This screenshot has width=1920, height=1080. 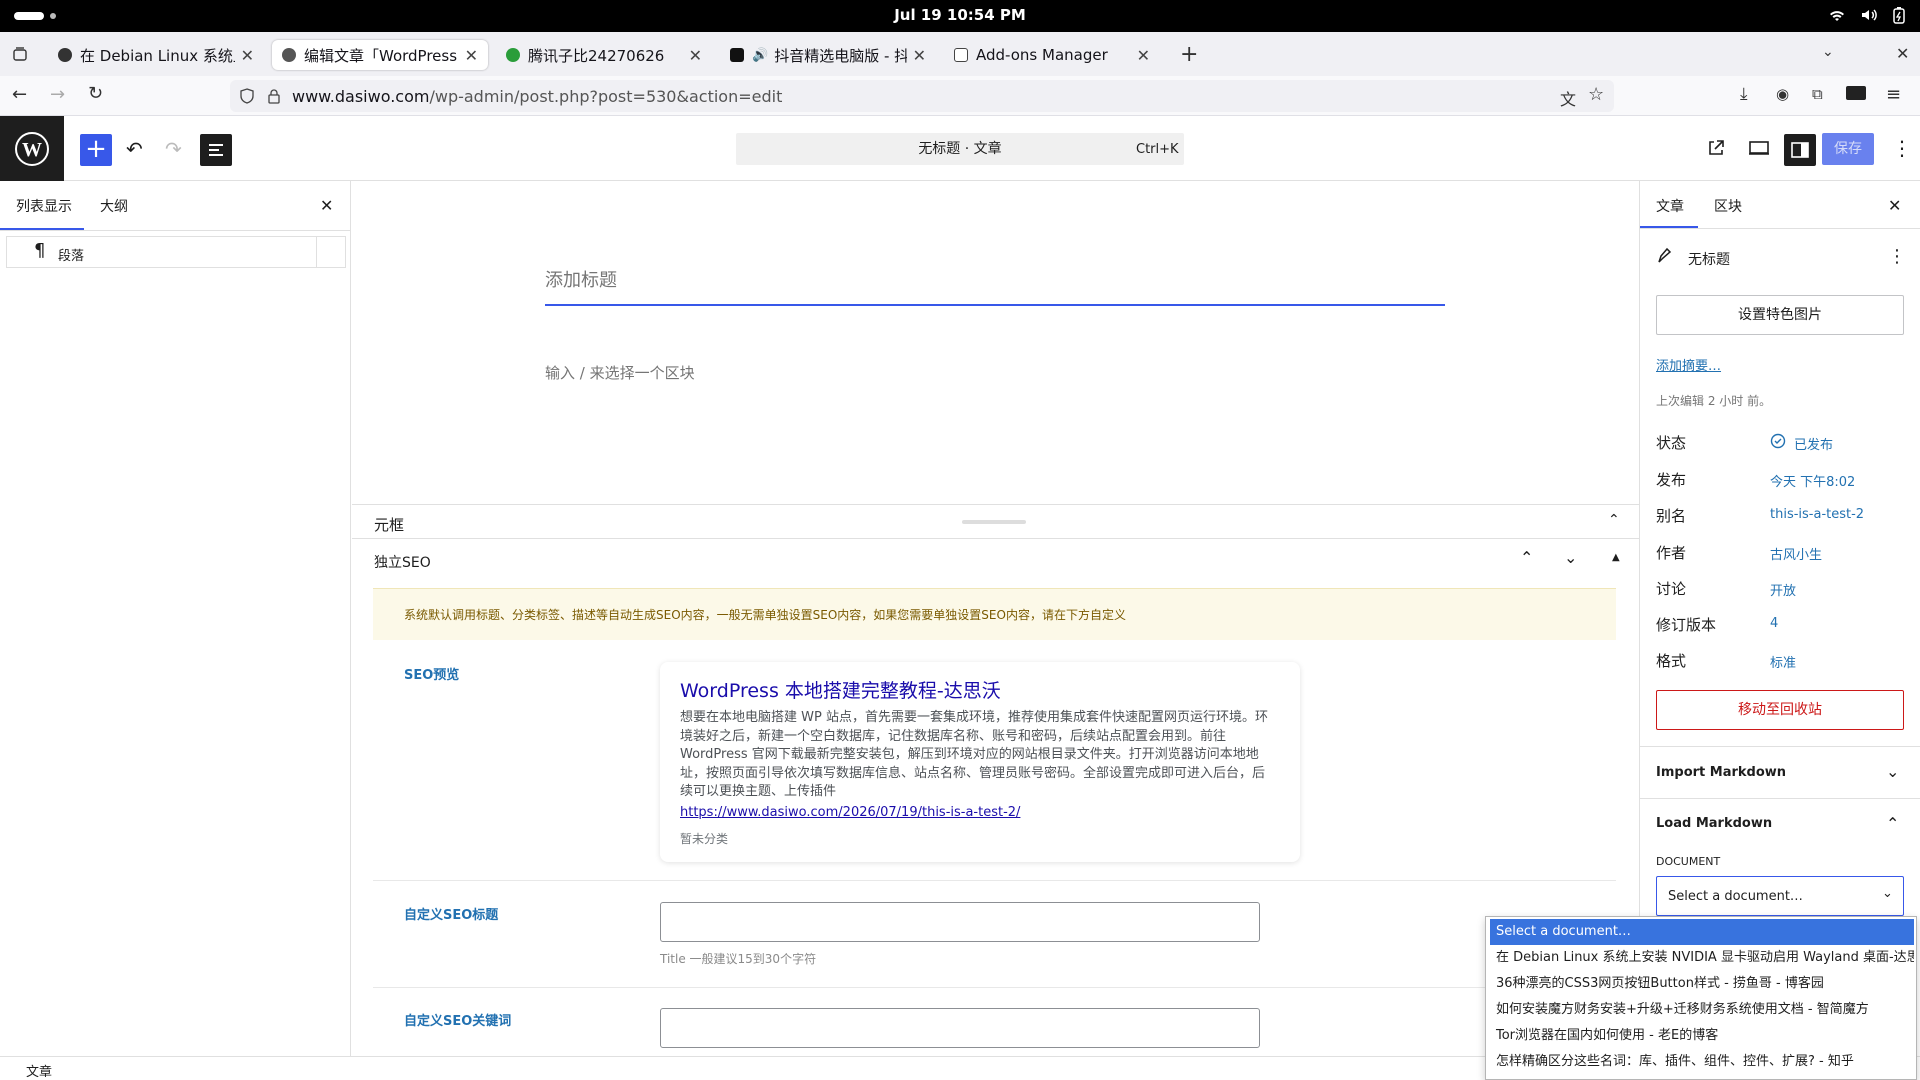 I want to click on bookmark-star-icon: ☆, so click(x=1596, y=94).